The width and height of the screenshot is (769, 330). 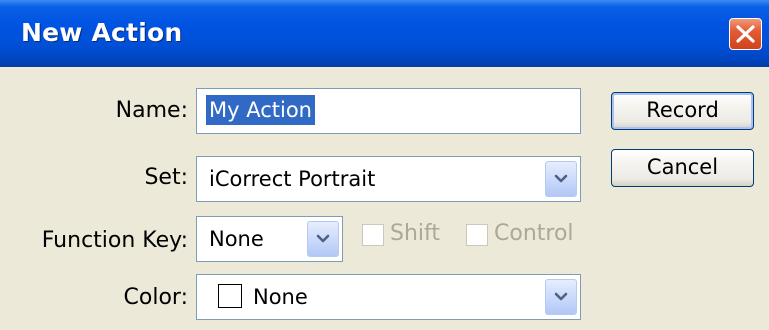 I want to click on control-checkbox, so click(x=477, y=235).